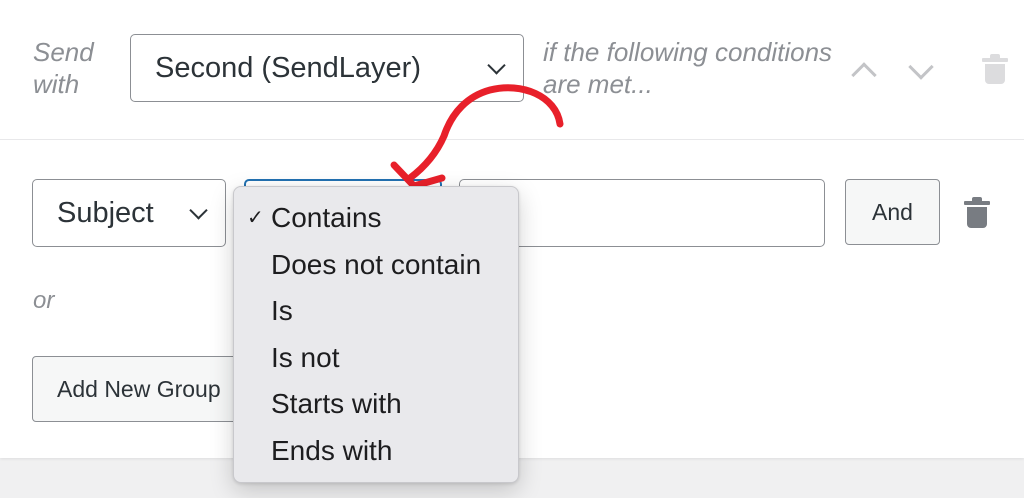 The width and height of the screenshot is (1024, 498). Describe the element at coordinates (282, 310) in the screenshot. I see `operator-option-label: Is` at that location.